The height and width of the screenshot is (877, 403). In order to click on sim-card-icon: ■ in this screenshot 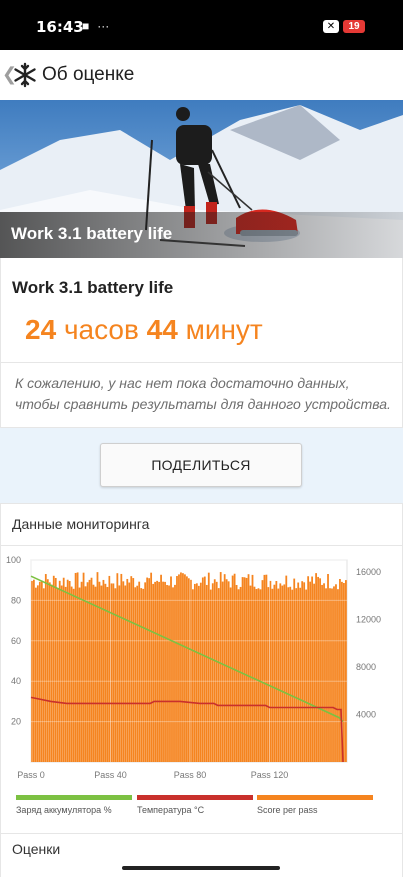, I will do `click(86, 26)`.